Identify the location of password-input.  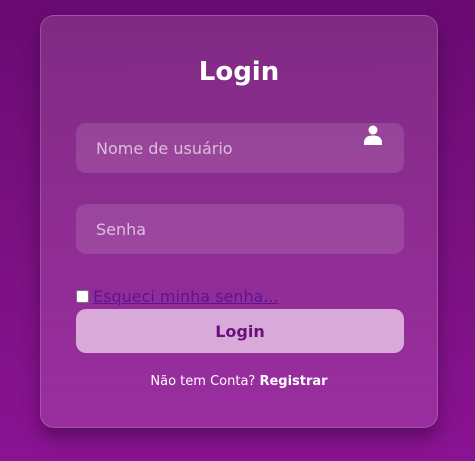
(240, 229).